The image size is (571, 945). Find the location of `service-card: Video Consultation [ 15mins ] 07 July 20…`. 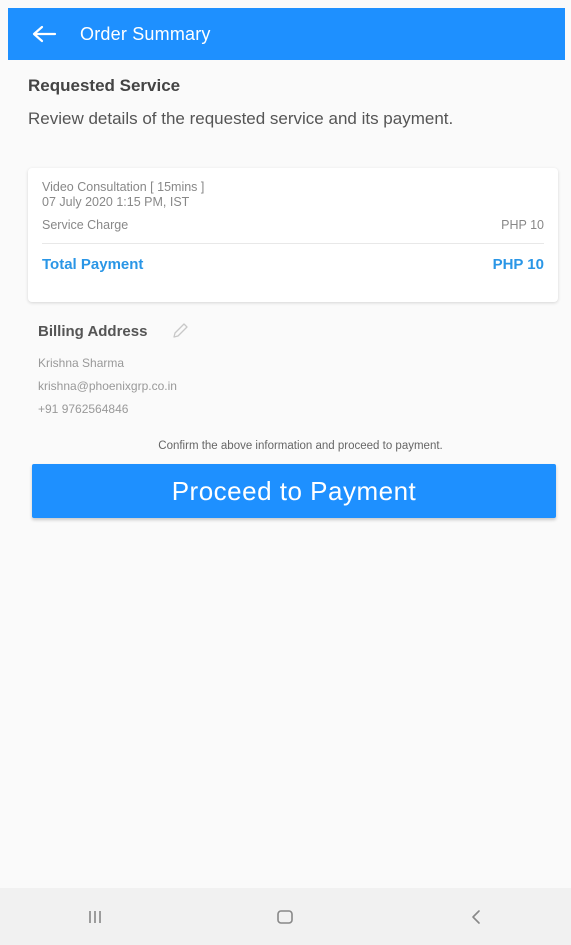

service-card: Video Consultation [ 15mins ] 07 July 20… is located at coordinates (293, 235).